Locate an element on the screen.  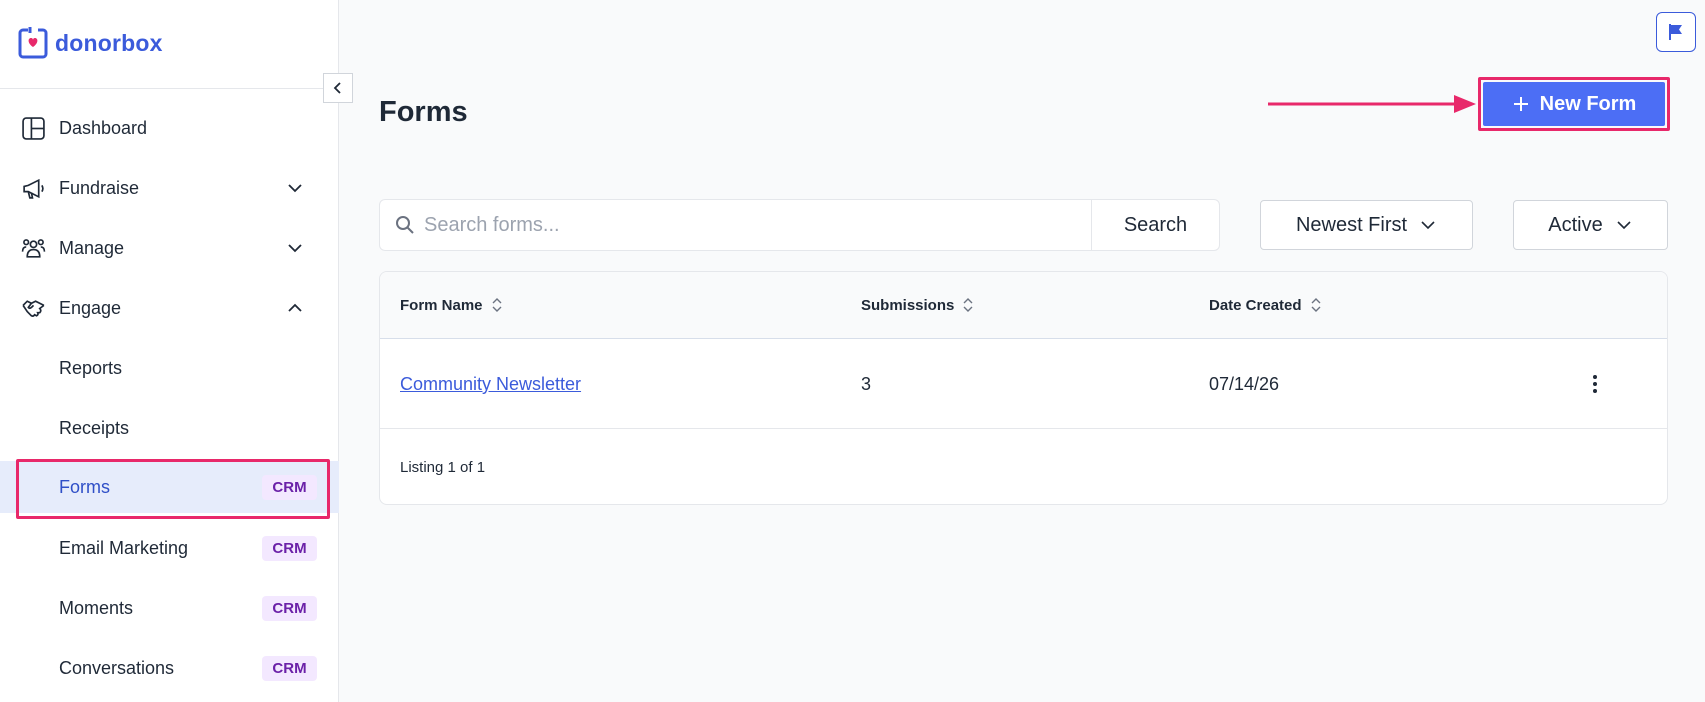
megaphone-icon is located at coordinates (33, 188).